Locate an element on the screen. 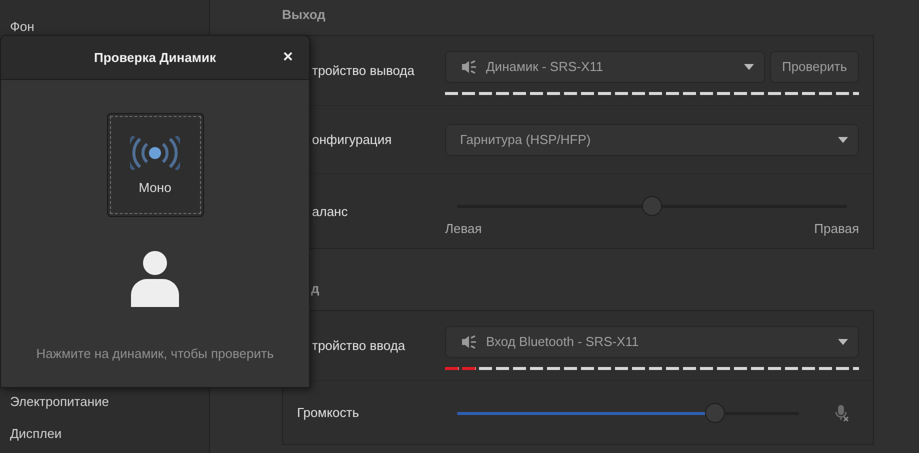 This screenshot has height=453, width=919. hint-text: Нажмите на динамик, чтобы проверить is located at coordinates (155, 353).